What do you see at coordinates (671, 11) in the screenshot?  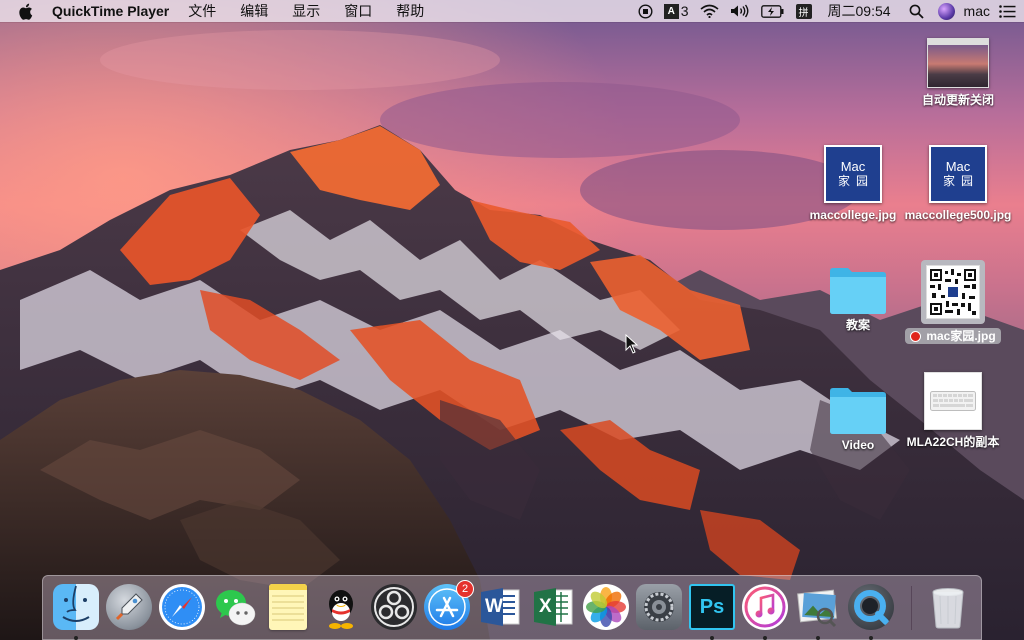 I see `adobe-icon: A` at bounding box center [671, 11].